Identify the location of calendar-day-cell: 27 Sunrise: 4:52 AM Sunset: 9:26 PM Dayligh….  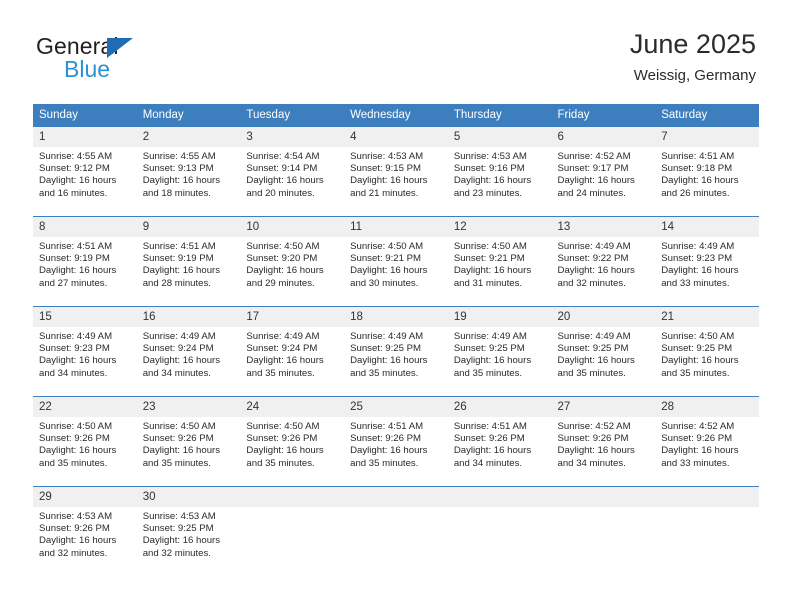
(603, 441).